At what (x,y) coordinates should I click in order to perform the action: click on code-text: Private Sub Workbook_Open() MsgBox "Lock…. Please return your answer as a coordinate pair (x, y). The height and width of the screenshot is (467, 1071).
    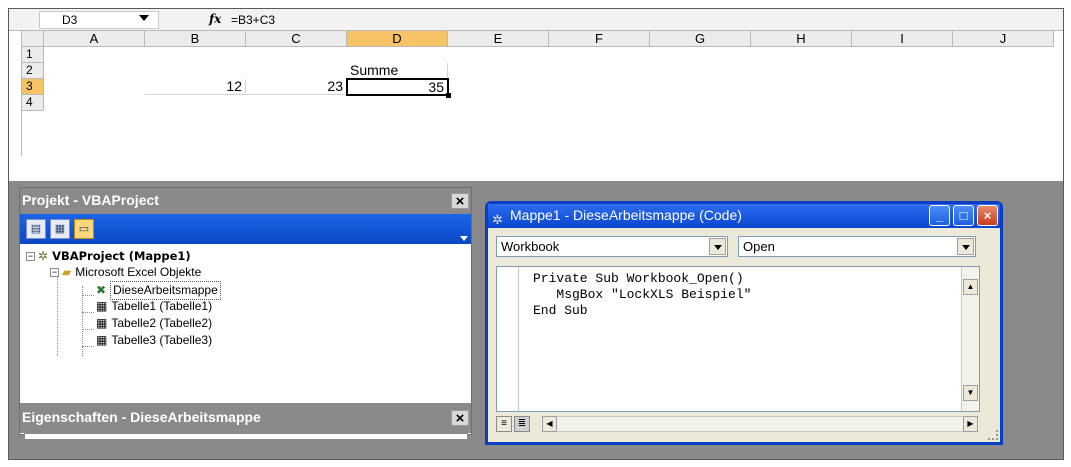
    Looking at the image, I should click on (642, 295).